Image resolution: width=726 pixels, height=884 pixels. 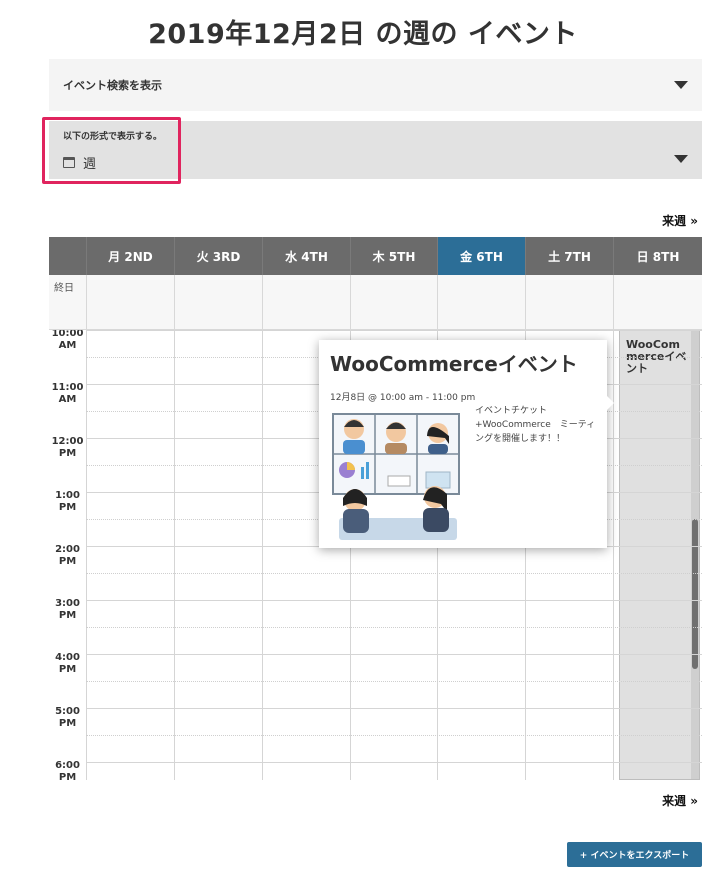 I want to click on hour-label: 2:00 PM, so click(x=67, y=556).